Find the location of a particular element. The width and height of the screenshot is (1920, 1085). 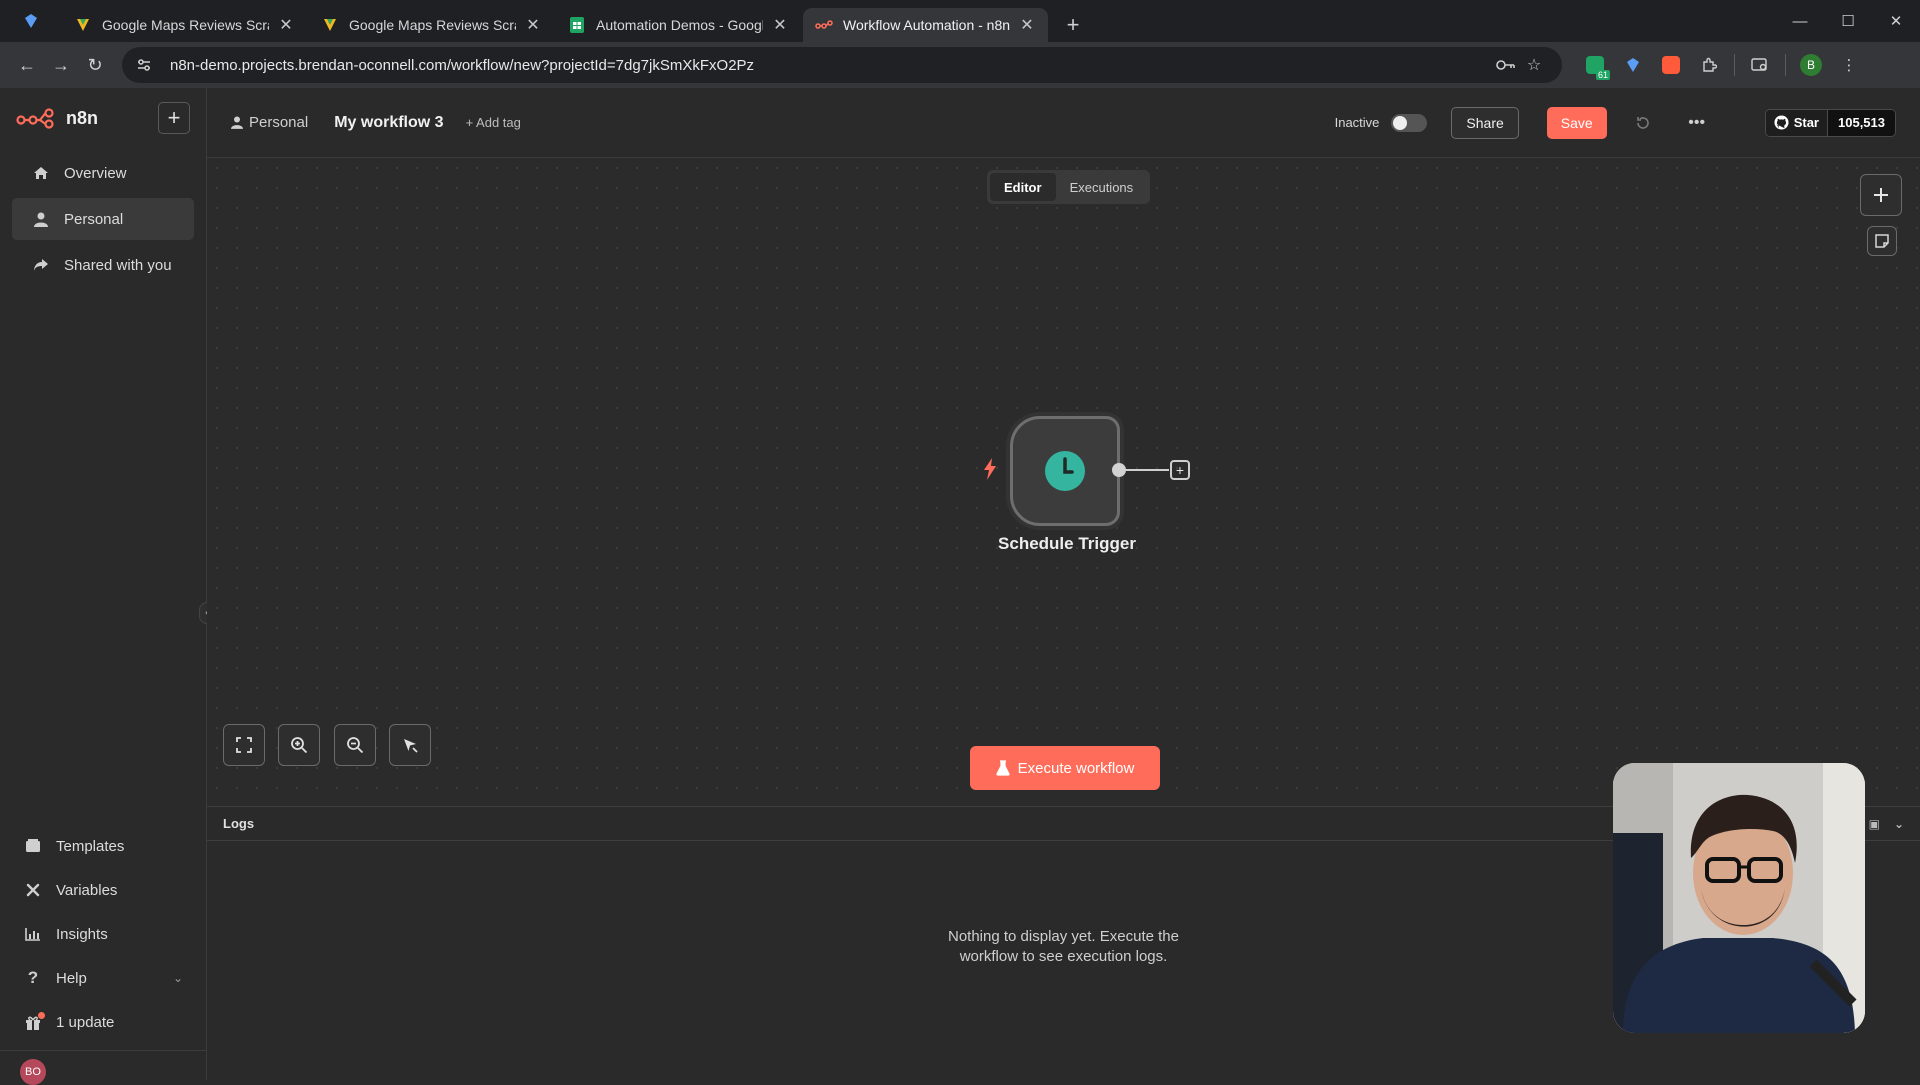

share-icon is located at coordinates (41, 265).